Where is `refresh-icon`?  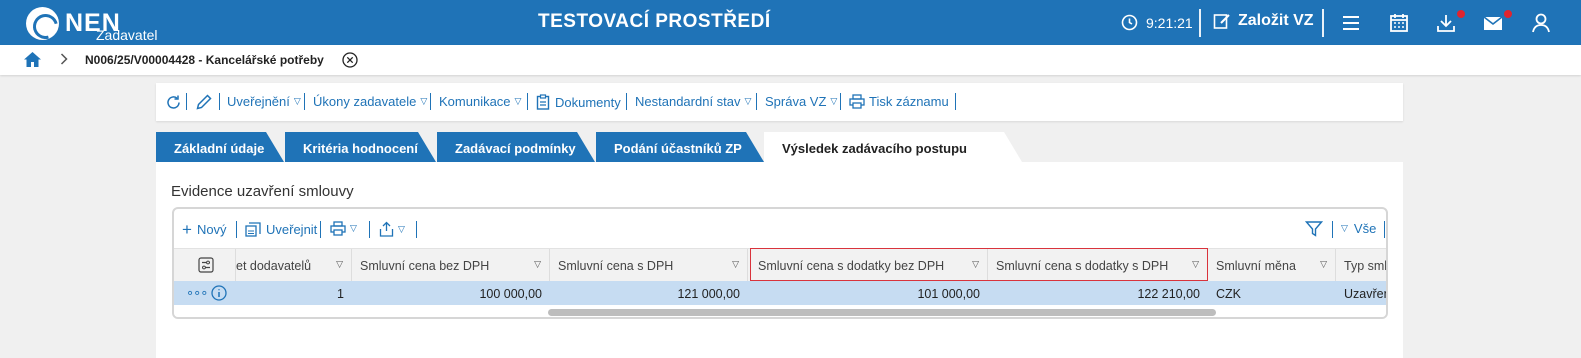
refresh-icon is located at coordinates (173, 102).